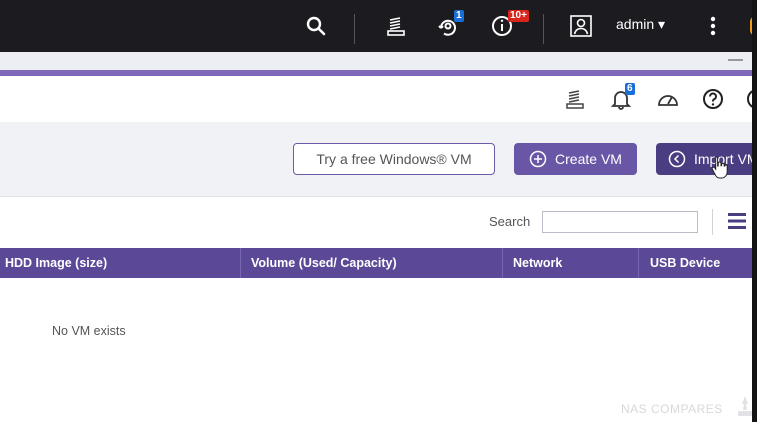 The width and height of the screenshot is (757, 423). I want to click on window-edge, so click(754, 211).